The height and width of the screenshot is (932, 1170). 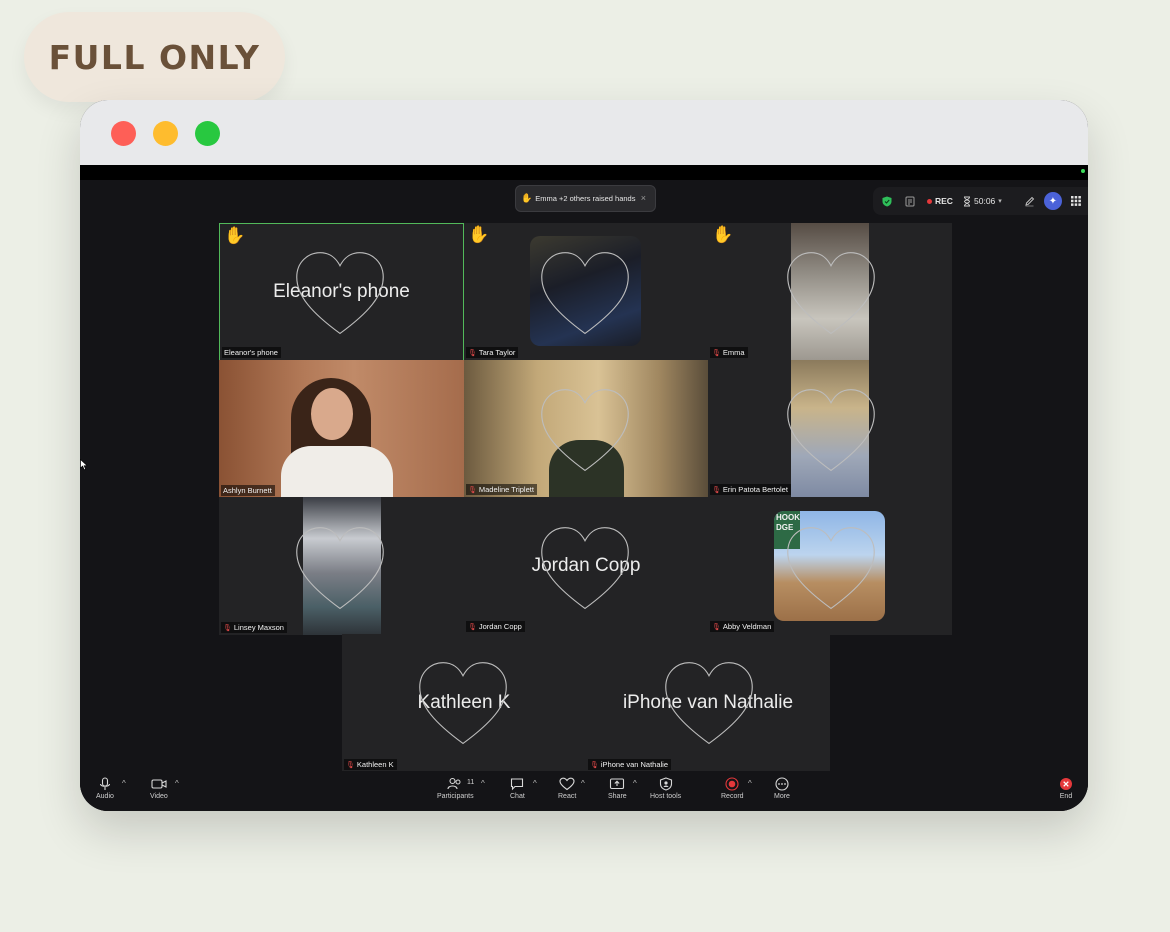 I want to click on record-options-caret: ^, so click(x=750, y=783).